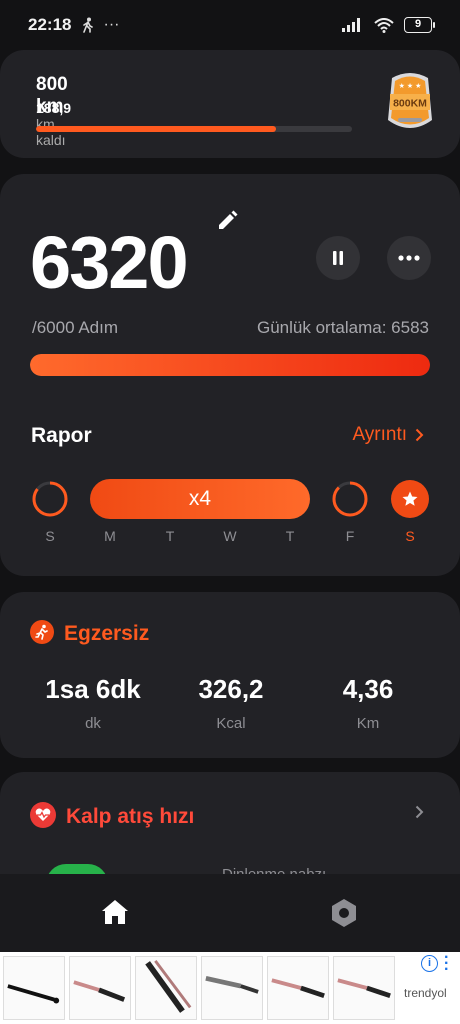 The height and width of the screenshot is (1024, 460). Describe the element at coordinates (228, 220) in the screenshot. I see `edit-pencil-icon` at that location.